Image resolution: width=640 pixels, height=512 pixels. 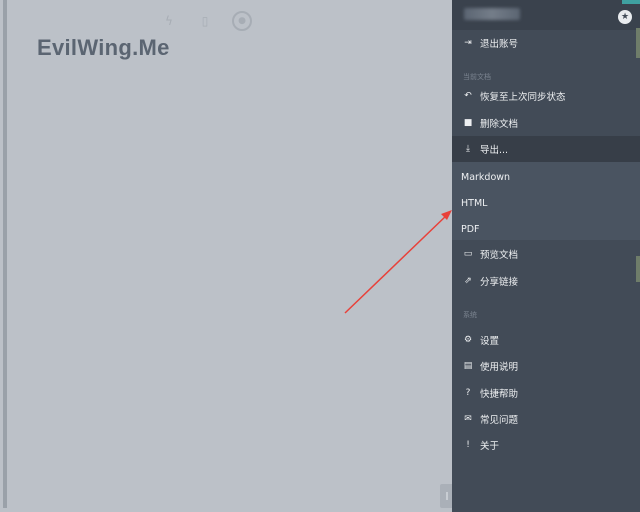 I want to click on sidebar-header: ★, so click(x=546, y=15).